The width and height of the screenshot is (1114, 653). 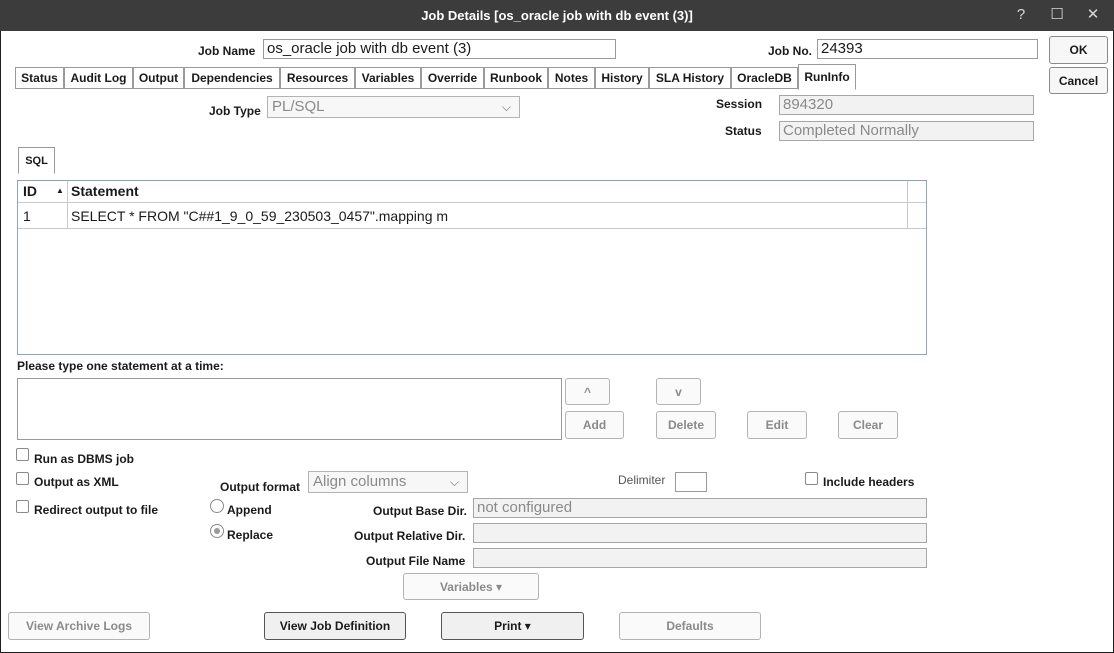 What do you see at coordinates (587, 391) in the screenshot?
I see `move-up-button: ^` at bounding box center [587, 391].